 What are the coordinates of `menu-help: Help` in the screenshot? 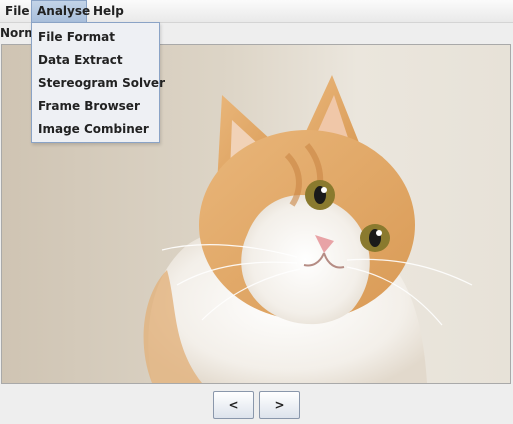 It's located at (108, 11).